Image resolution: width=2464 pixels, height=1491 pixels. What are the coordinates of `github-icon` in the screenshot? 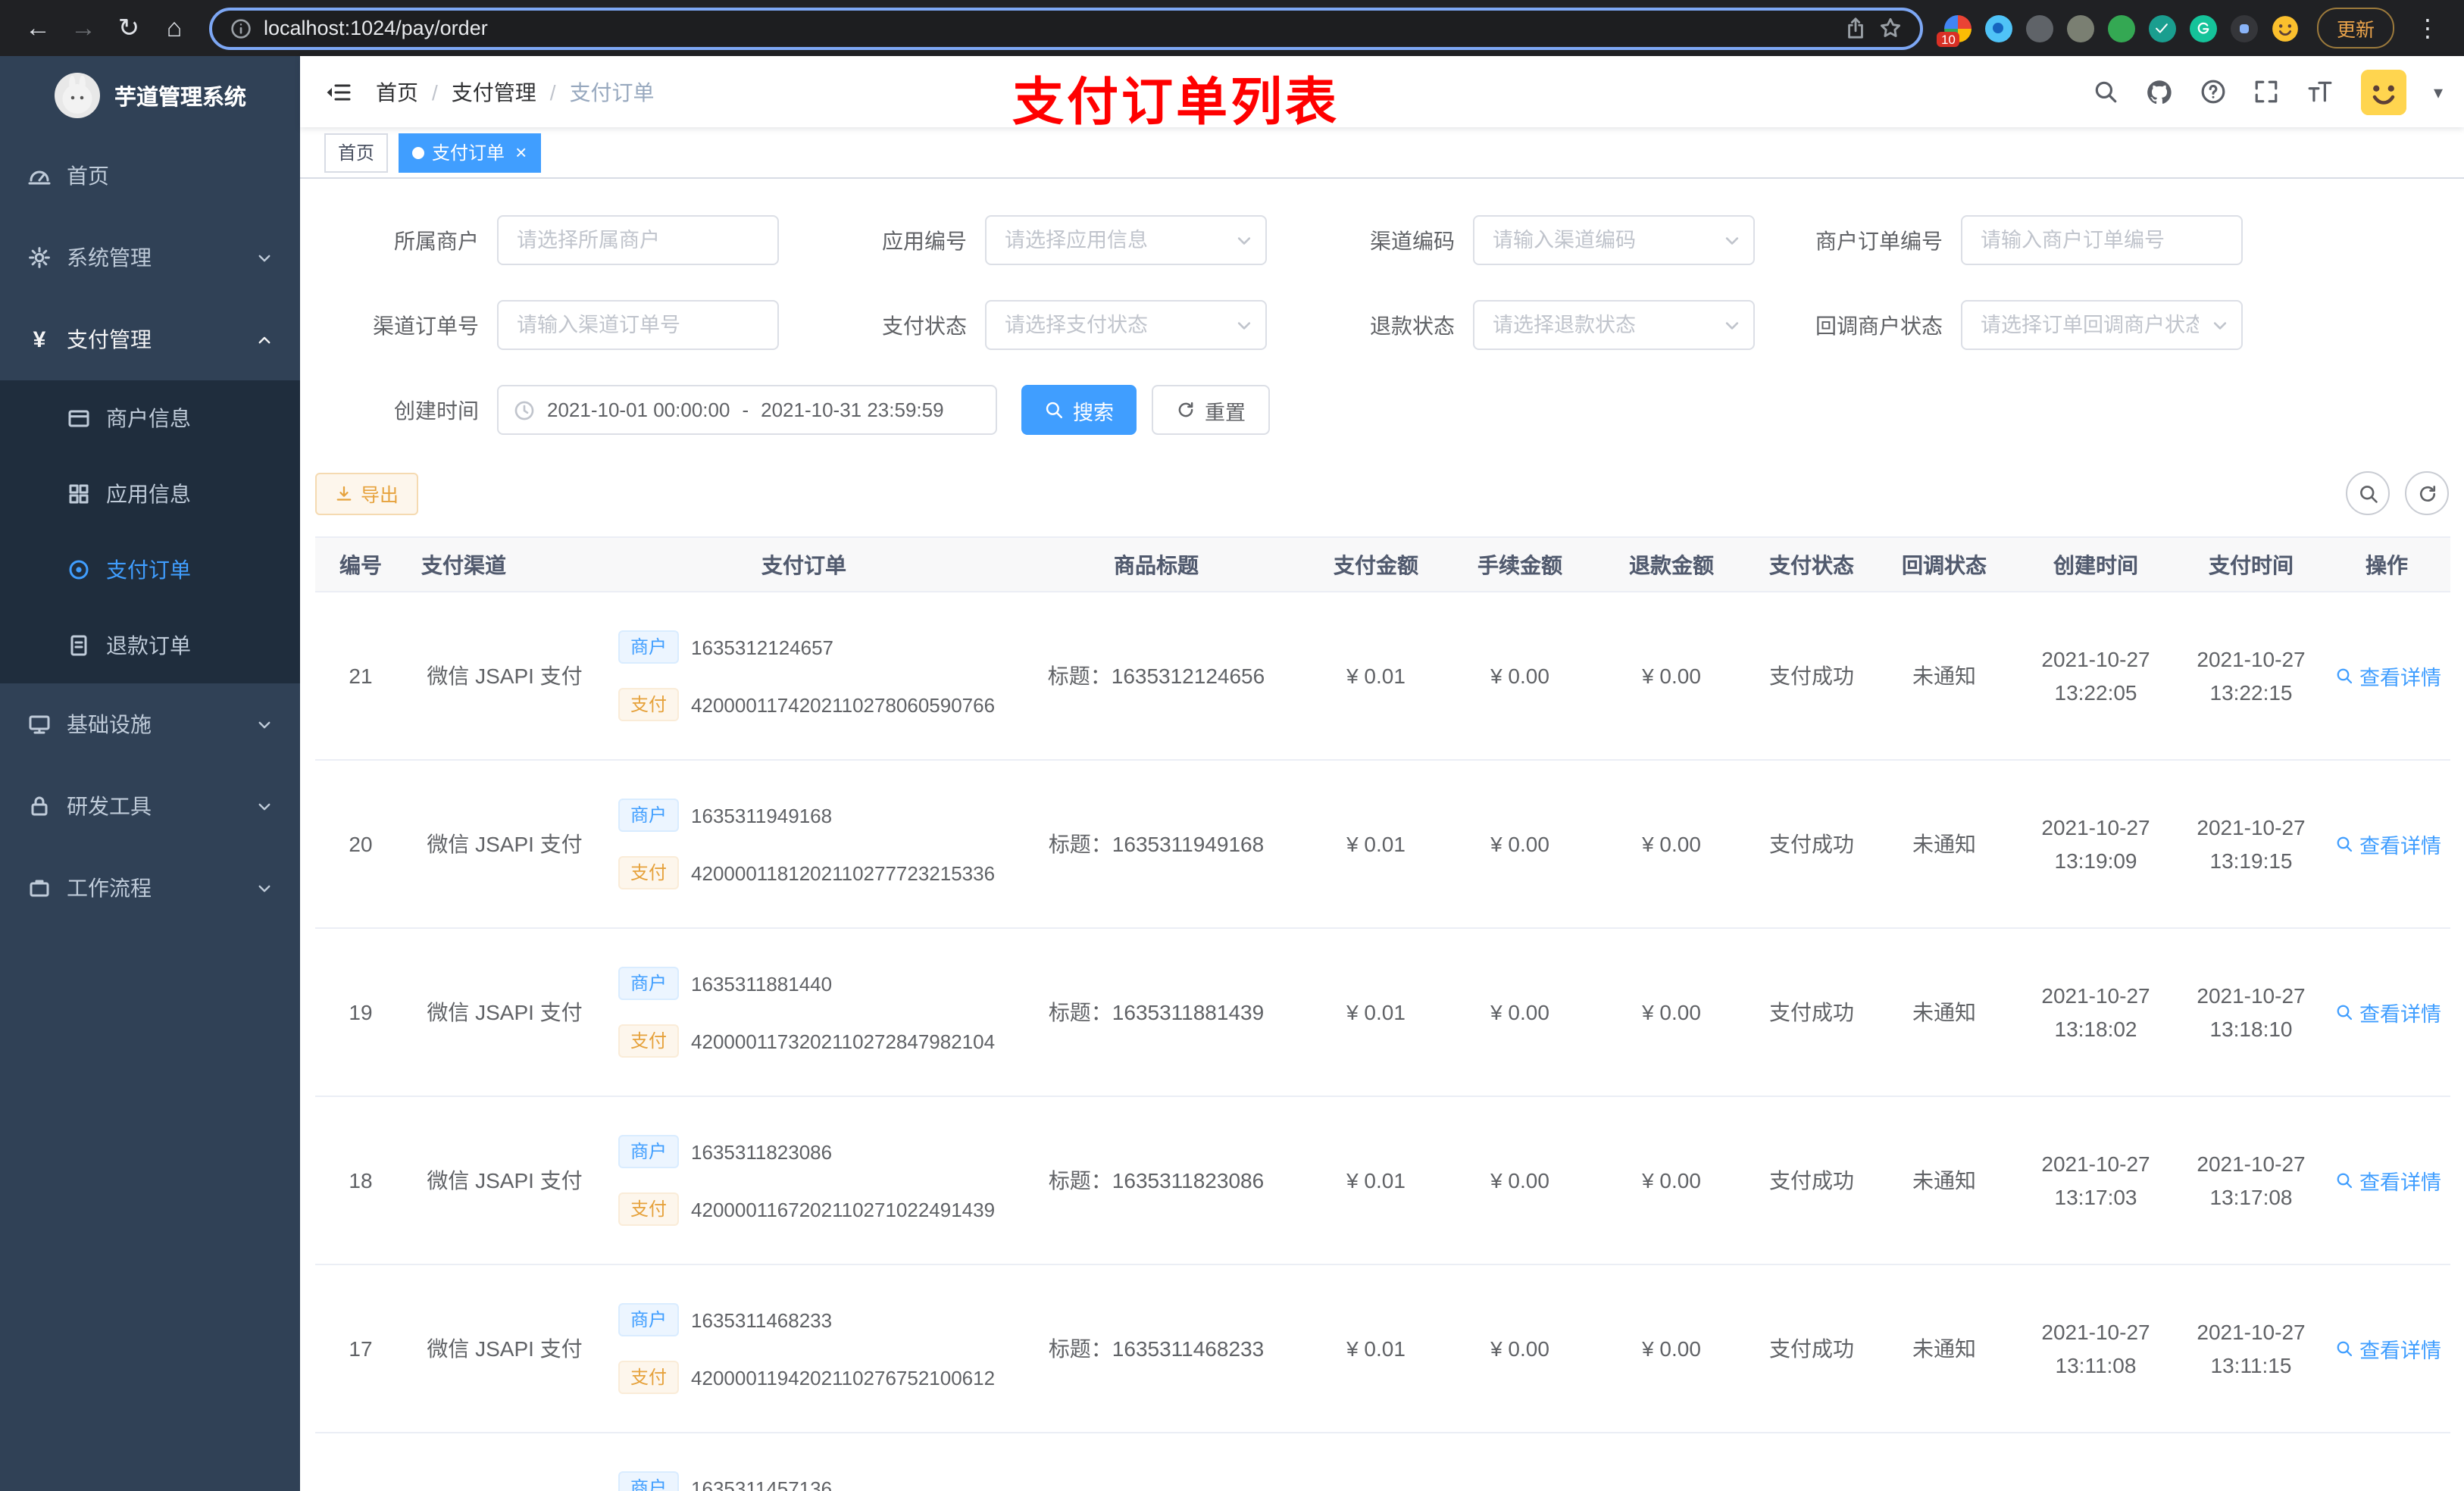 It's located at (2159, 91).